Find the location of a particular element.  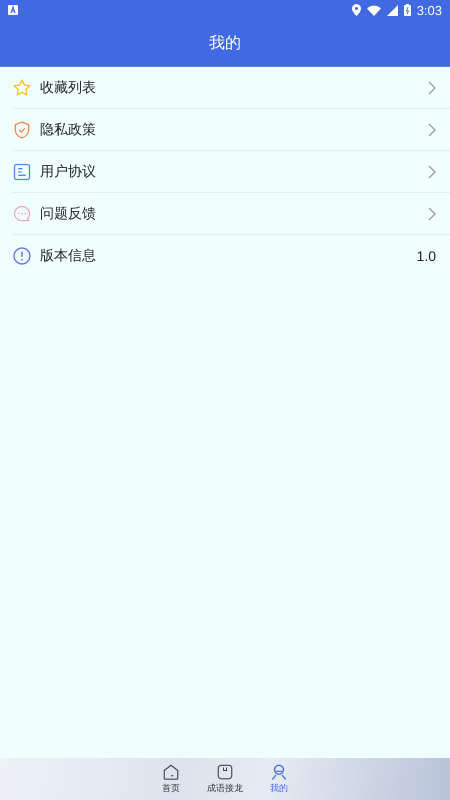

tab-bar-item: 成语接龙 is located at coordinates (225, 779).